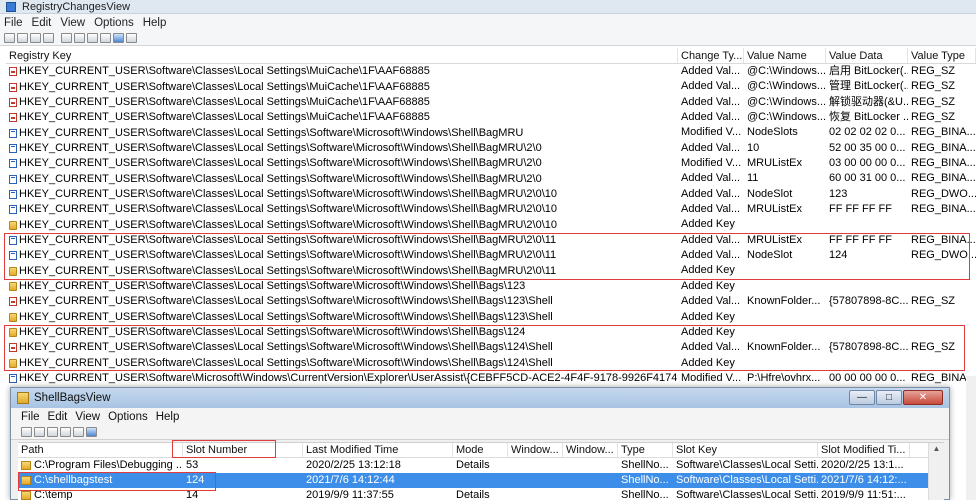 Image resolution: width=976 pixels, height=500 pixels. What do you see at coordinates (78, 432) in the screenshot?
I see `sb-find-icon` at bounding box center [78, 432].